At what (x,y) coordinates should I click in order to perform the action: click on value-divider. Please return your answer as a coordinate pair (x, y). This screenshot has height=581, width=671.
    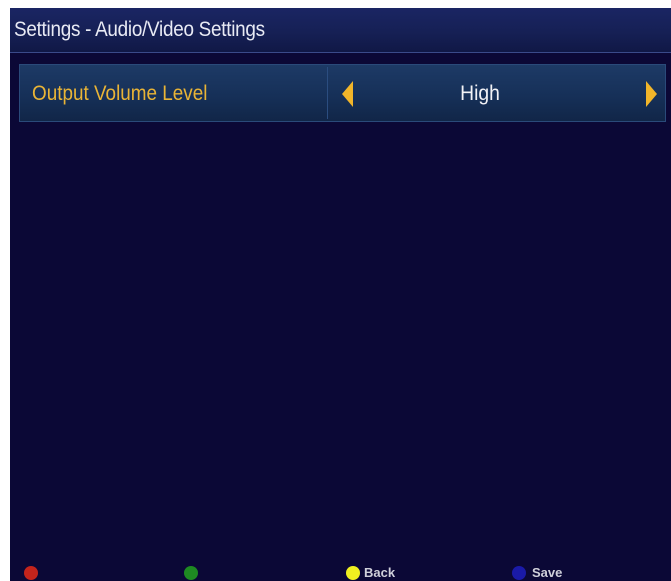
    Looking at the image, I should click on (327, 93).